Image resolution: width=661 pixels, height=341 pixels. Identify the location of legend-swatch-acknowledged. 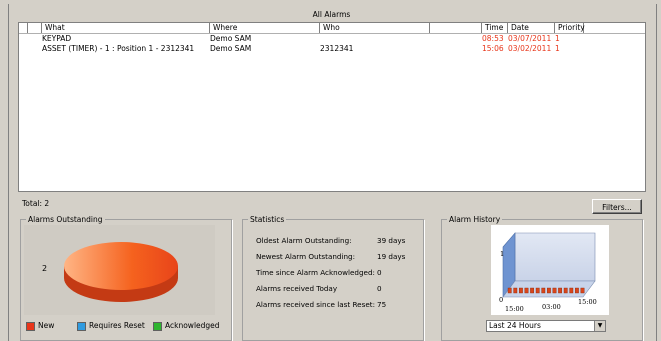
(157, 326).